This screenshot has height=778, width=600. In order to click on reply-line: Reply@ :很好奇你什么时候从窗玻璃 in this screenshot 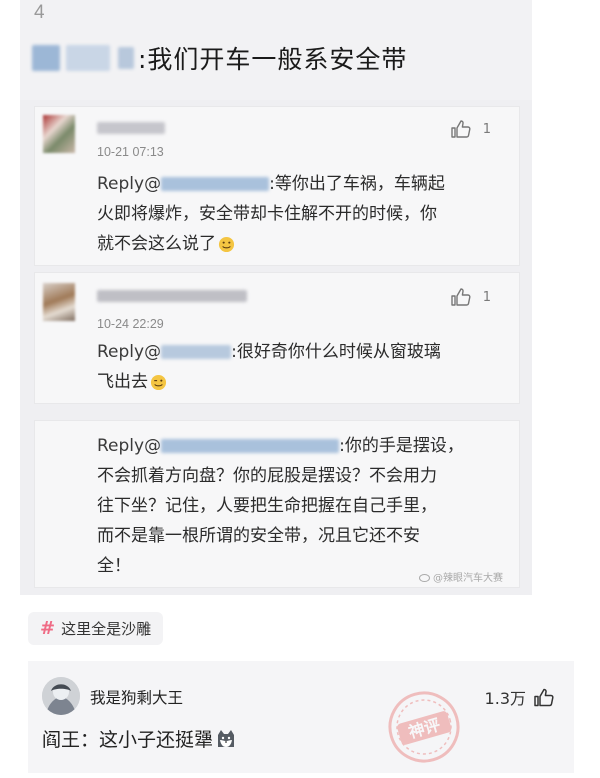, I will do `click(307, 352)`.